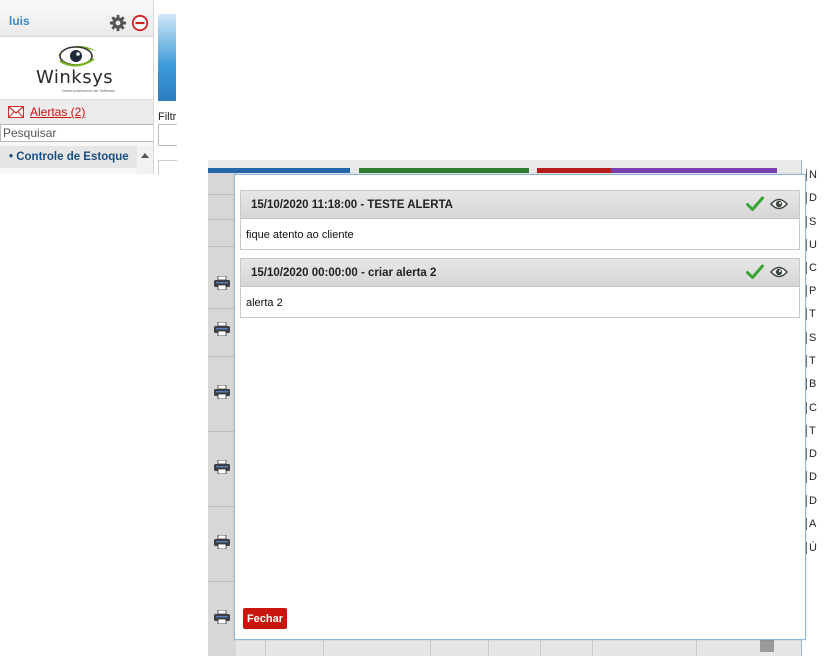 This screenshot has width=826, height=656. Describe the element at coordinates (811, 548) in the screenshot. I see `column-item: Ú` at that location.